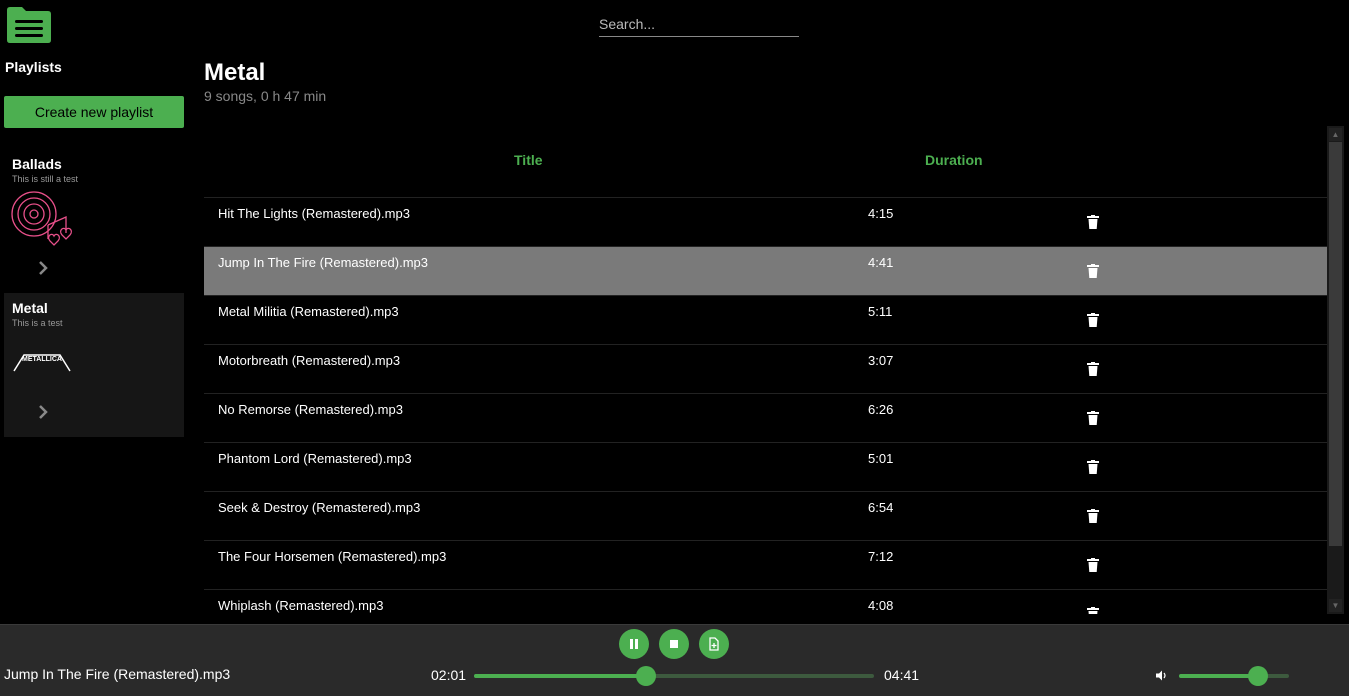 The image size is (1349, 696). What do you see at coordinates (881, 556) in the screenshot?
I see `song-duration: 7:12` at bounding box center [881, 556].